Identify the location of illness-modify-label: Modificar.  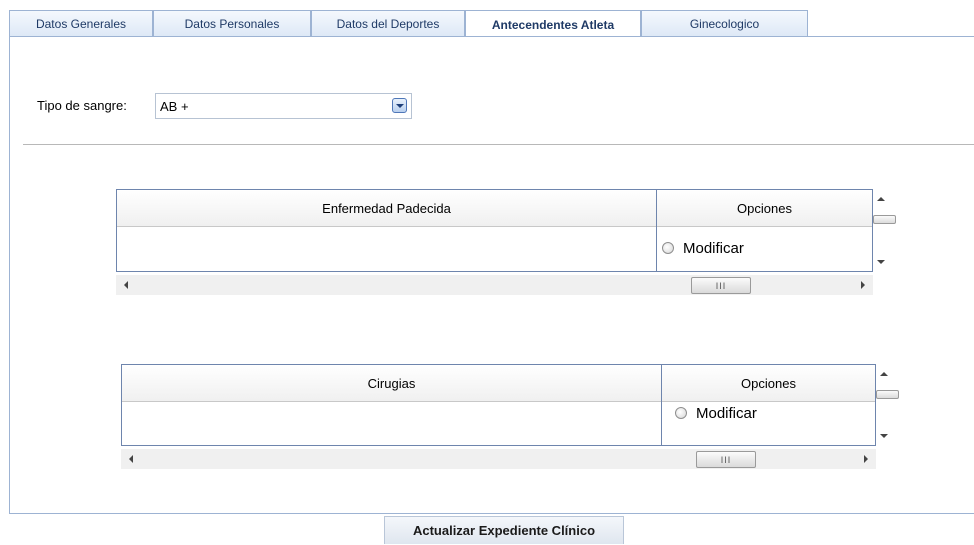
(713, 248).